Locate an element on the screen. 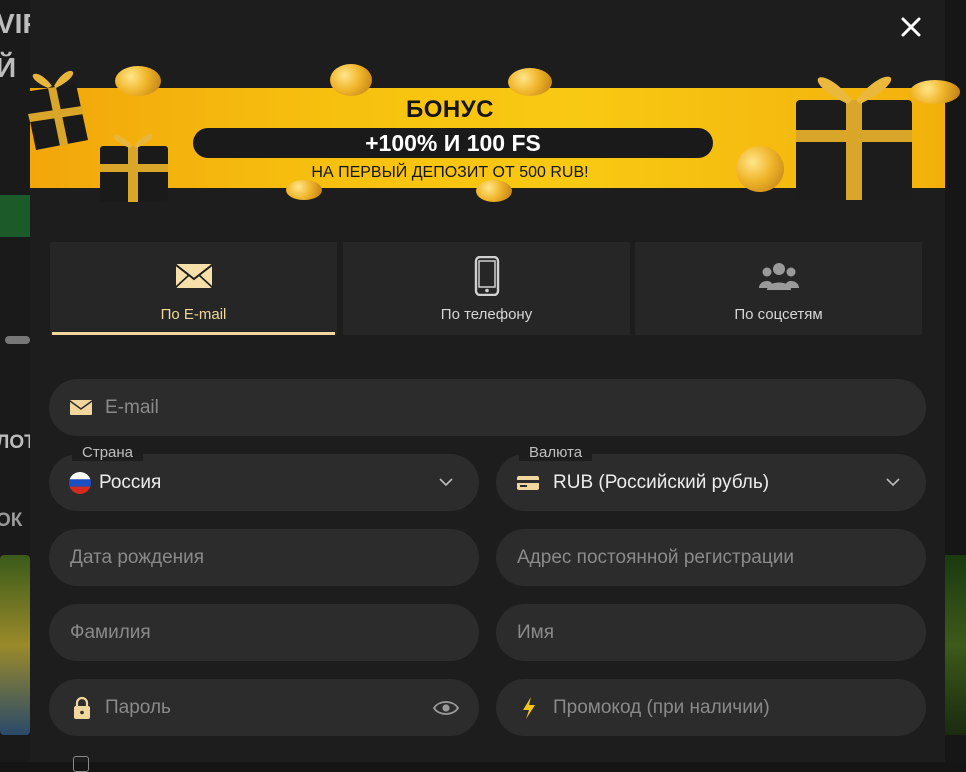 The image size is (966, 772). russia-flag-icon is located at coordinates (80, 482).